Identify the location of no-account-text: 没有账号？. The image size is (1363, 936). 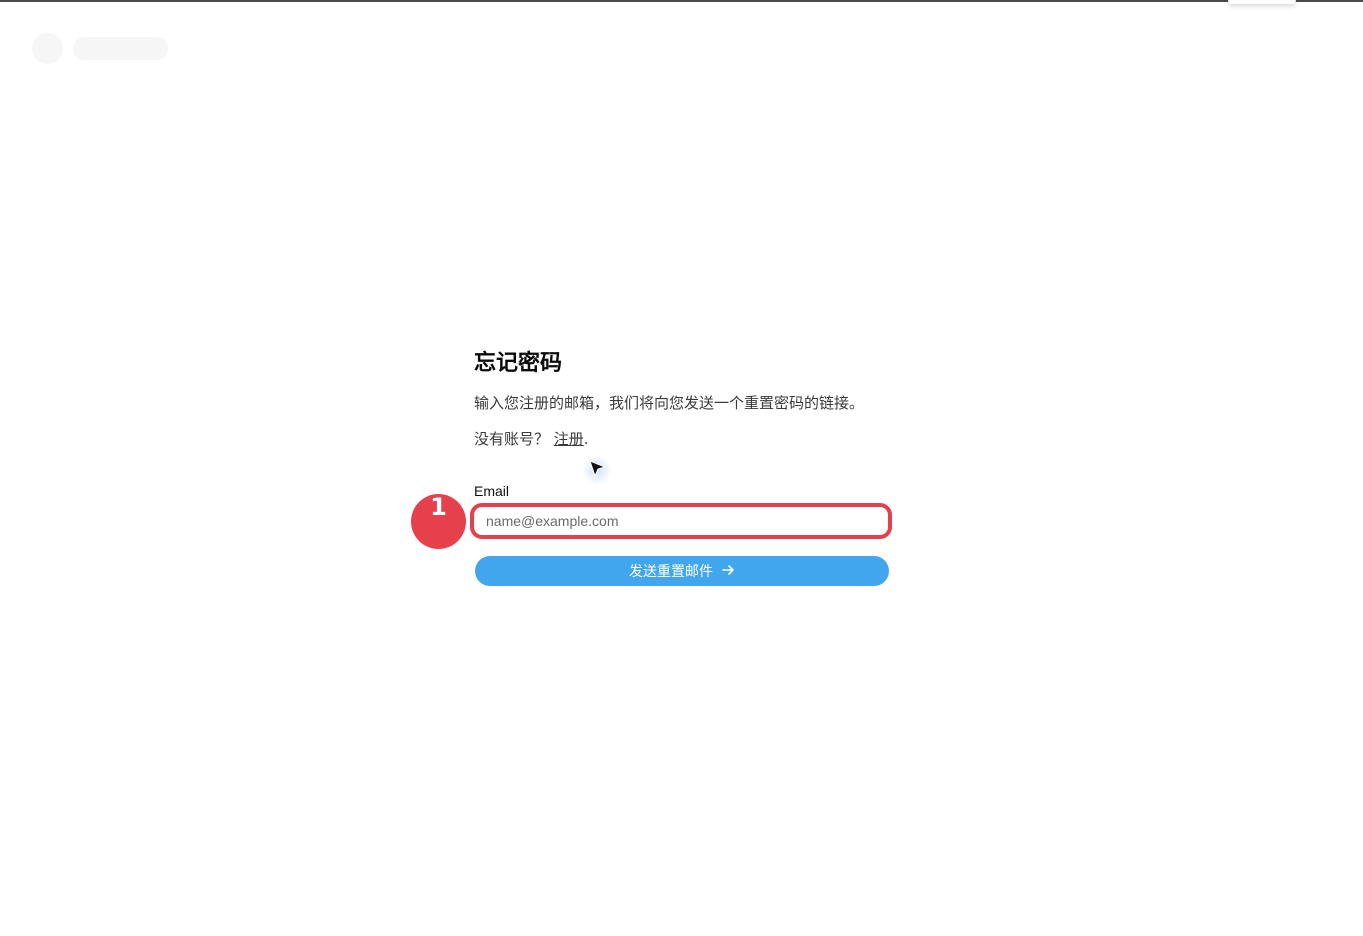
(514, 439).